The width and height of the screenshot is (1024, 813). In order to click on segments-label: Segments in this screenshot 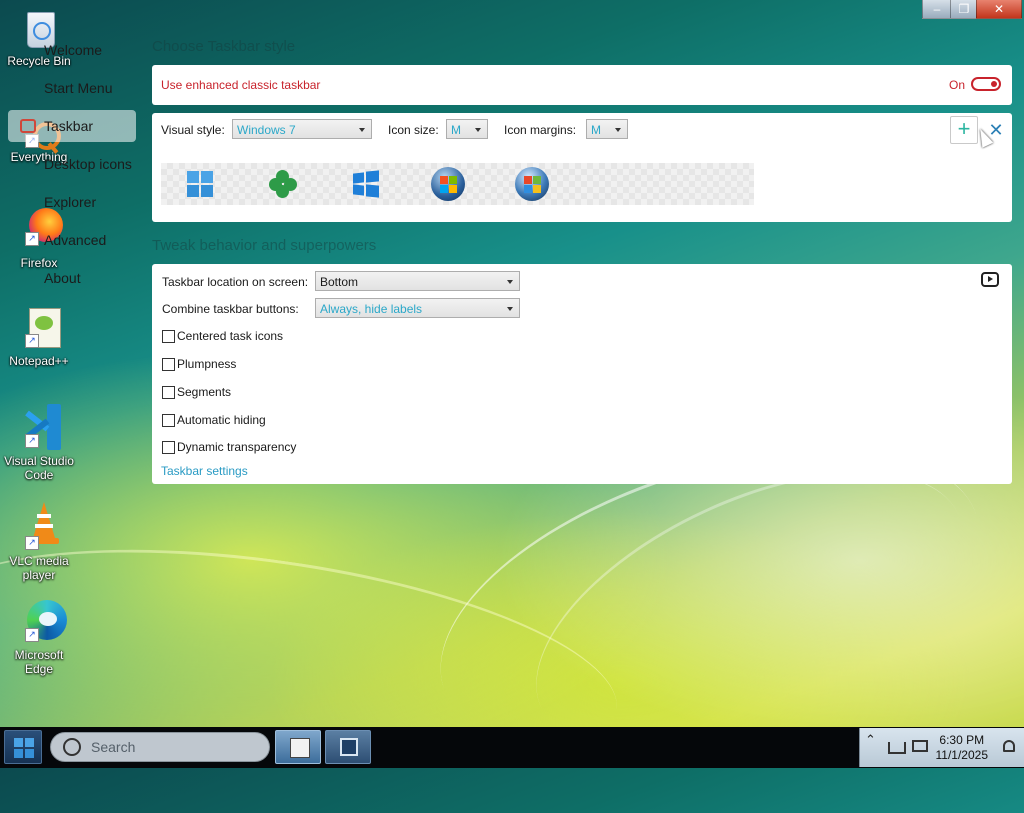, I will do `click(204, 392)`.